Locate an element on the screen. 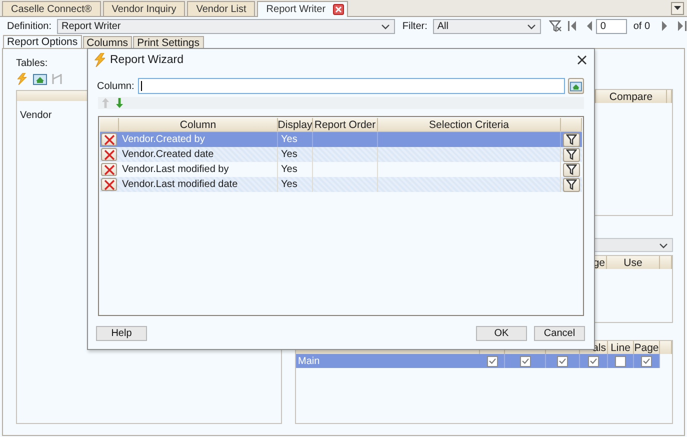 The height and width of the screenshot is (437, 687). dialog-title: Report Wizard is located at coordinates (147, 60).